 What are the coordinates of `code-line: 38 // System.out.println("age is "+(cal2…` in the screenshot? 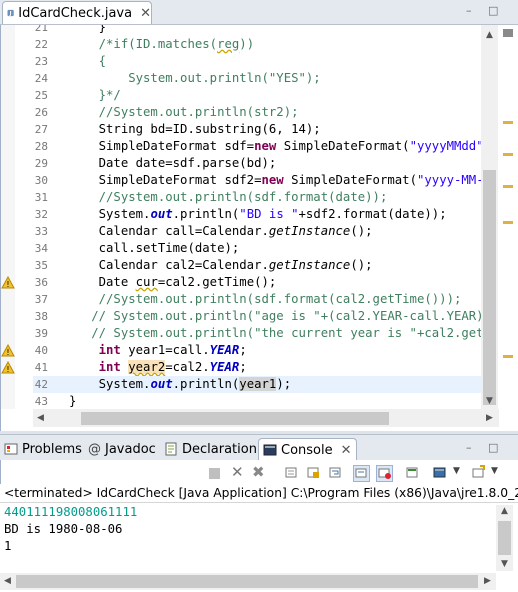 It's located at (257, 316).